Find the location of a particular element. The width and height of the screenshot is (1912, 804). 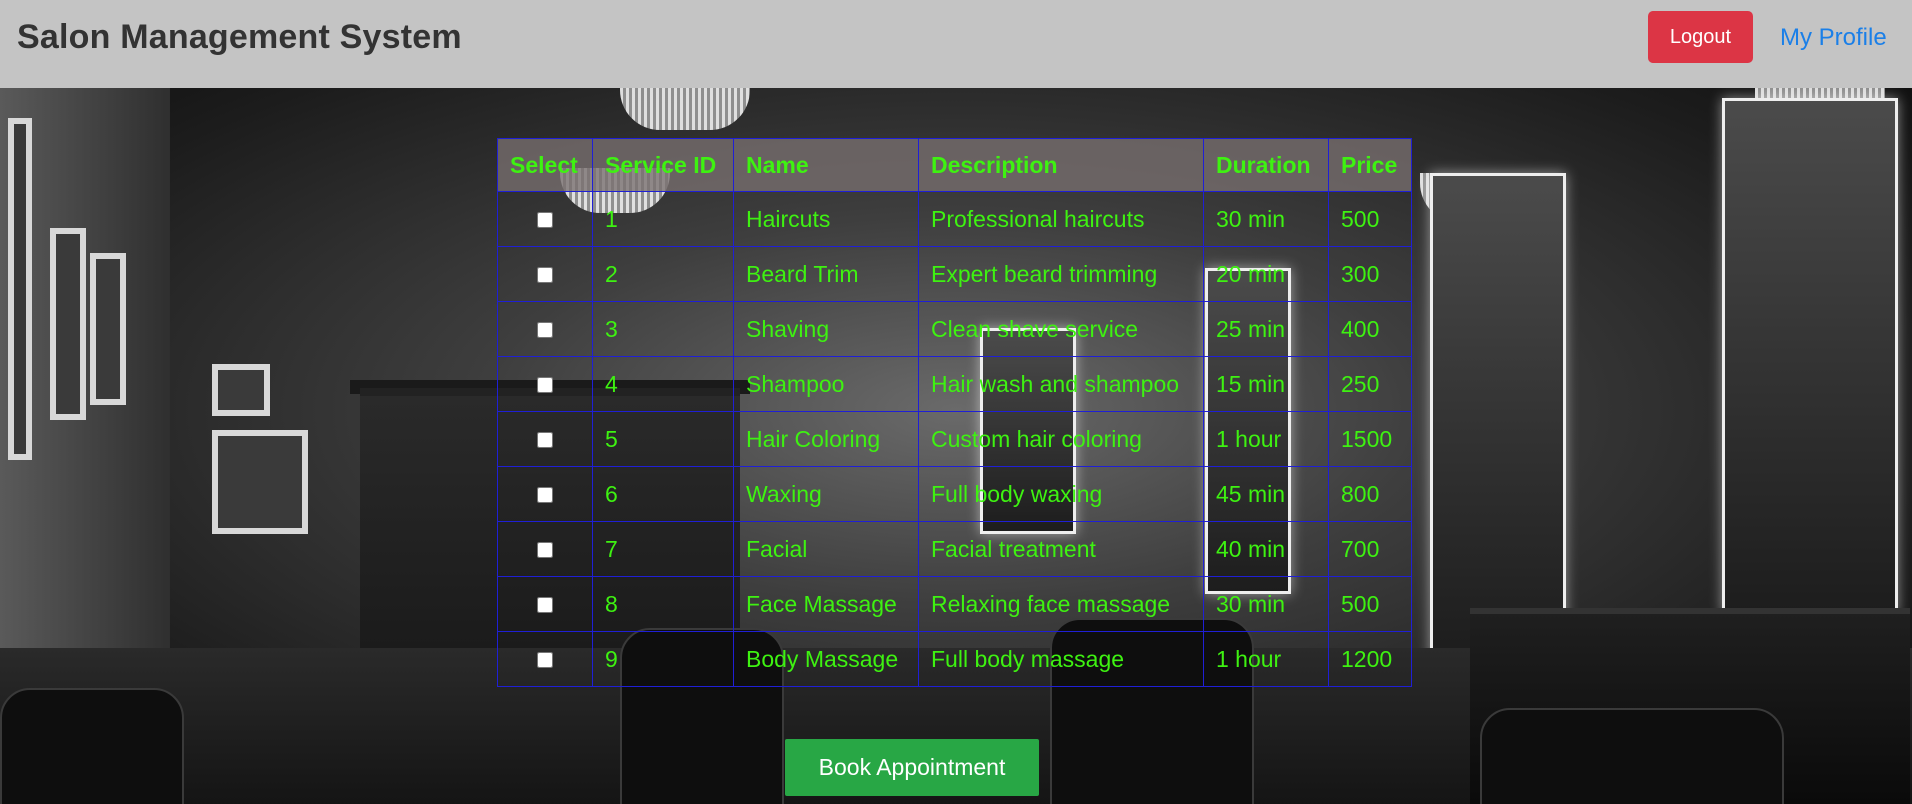

service-price-cell: 250 is located at coordinates (1370, 384).